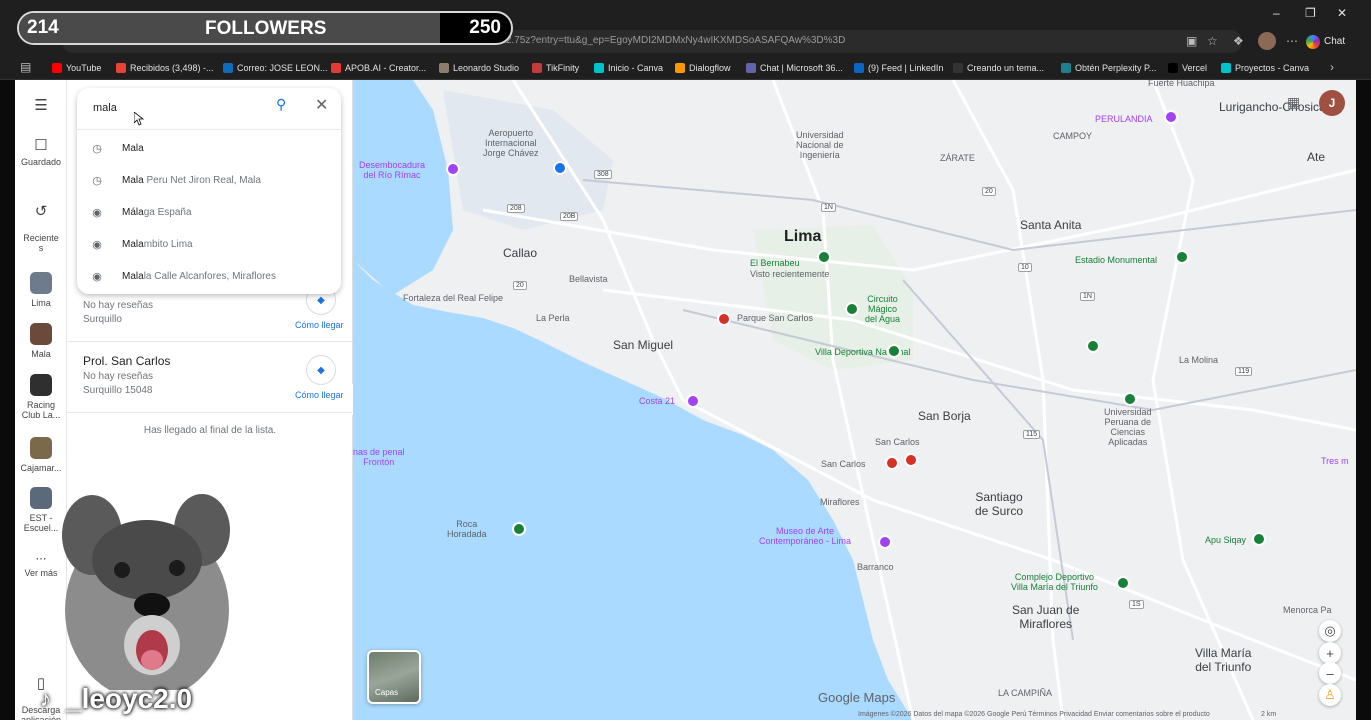  I want to click on map-label-parque-san-carlos: Parque San Carlos, so click(775, 318).